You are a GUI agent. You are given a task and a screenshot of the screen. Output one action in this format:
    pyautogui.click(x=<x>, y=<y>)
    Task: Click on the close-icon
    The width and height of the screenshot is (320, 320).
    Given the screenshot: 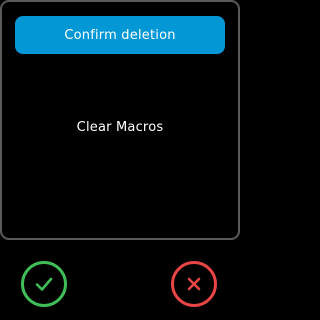 What is the action you would take?
    pyautogui.click(x=194, y=284)
    